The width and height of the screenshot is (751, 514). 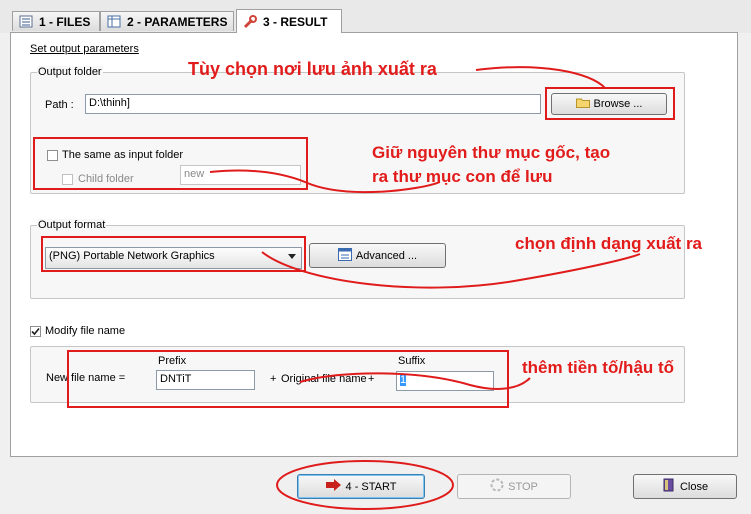 What do you see at coordinates (250, 22) in the screenshot?
I see `tools-icon` at bounding box center [250, 22].